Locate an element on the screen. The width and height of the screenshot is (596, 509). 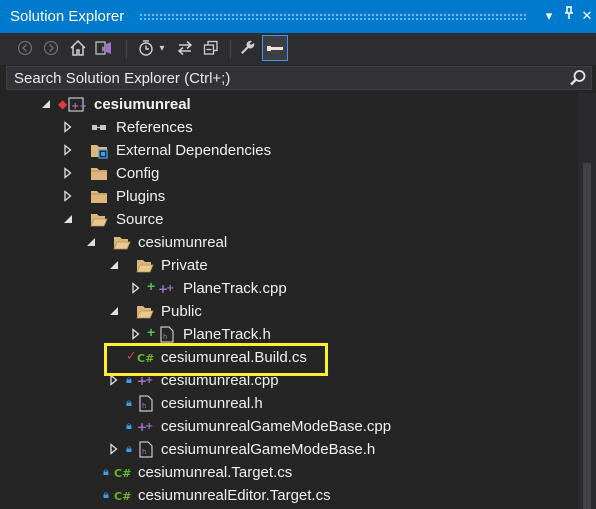
tree-item-private: Private is located at coordinates (284, 265).